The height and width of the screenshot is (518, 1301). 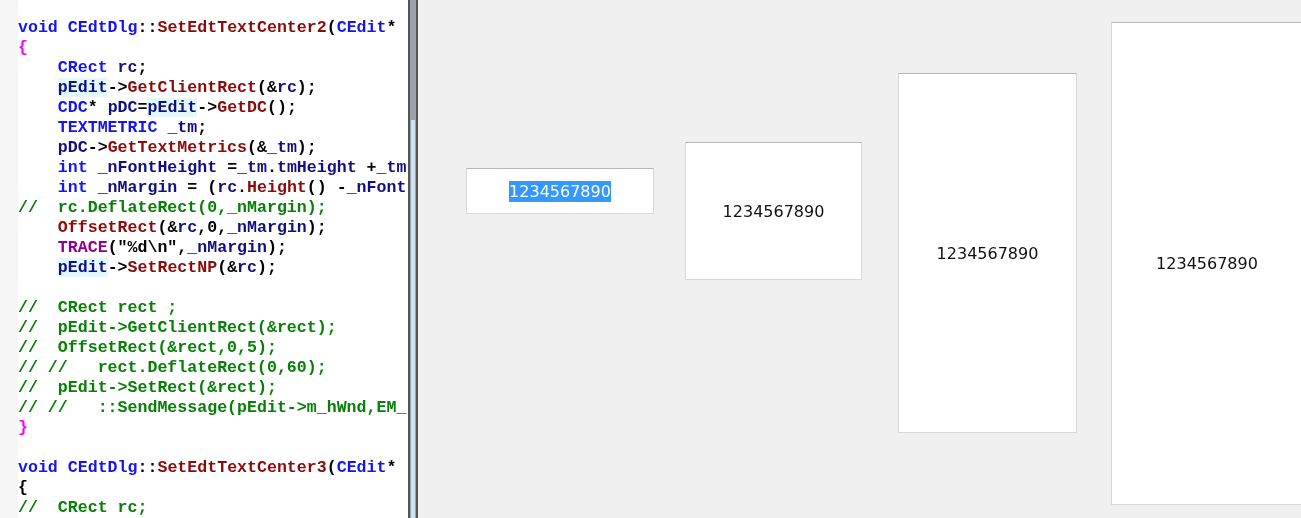 What do you see at coordinates (207, 468) in the screenshot?
I see `code-line: void CEdtDlg::SetEdtTextCenter3(CEdit*` at bounding box center [207, 468].